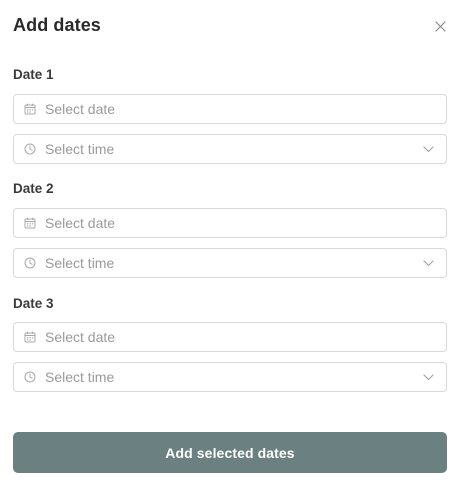 The image size is (458, 492). I want to click on add-selected-dates-button: Add selected dates, so click(230, 452).